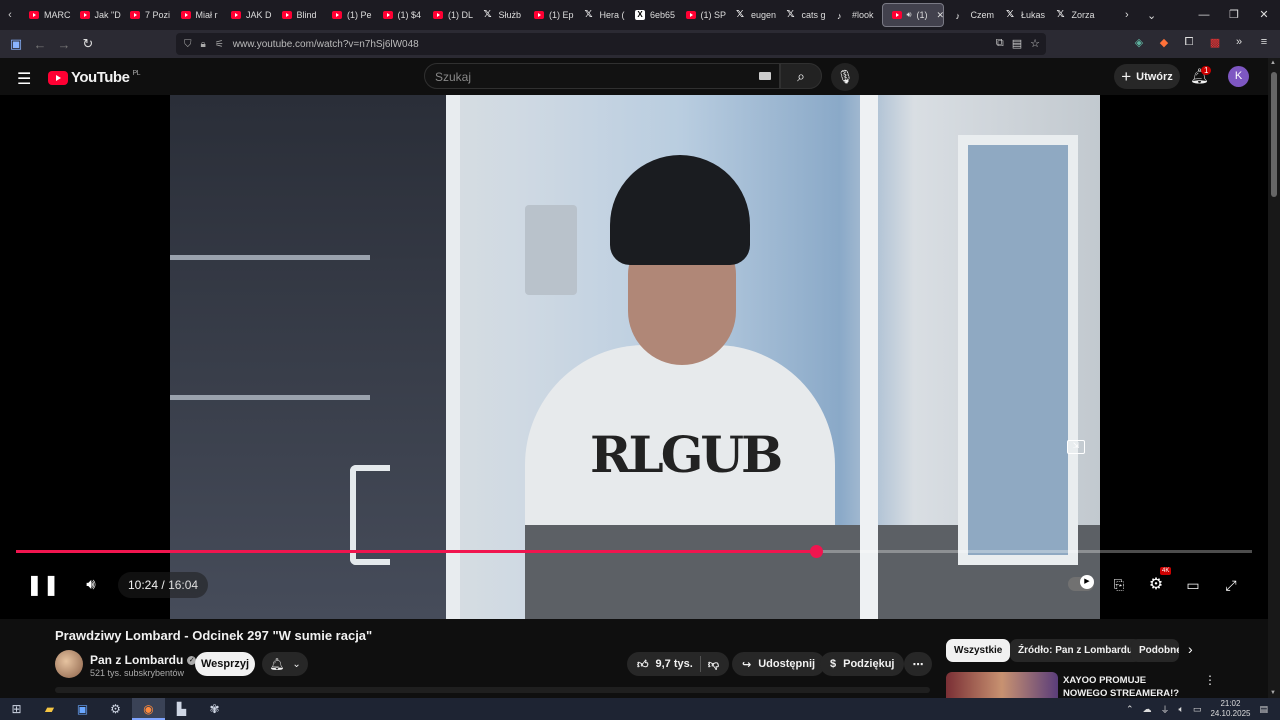  Describe the element at coordinates (45, 15) in the screenshot. I see `browser-tab: MARC` at that location.